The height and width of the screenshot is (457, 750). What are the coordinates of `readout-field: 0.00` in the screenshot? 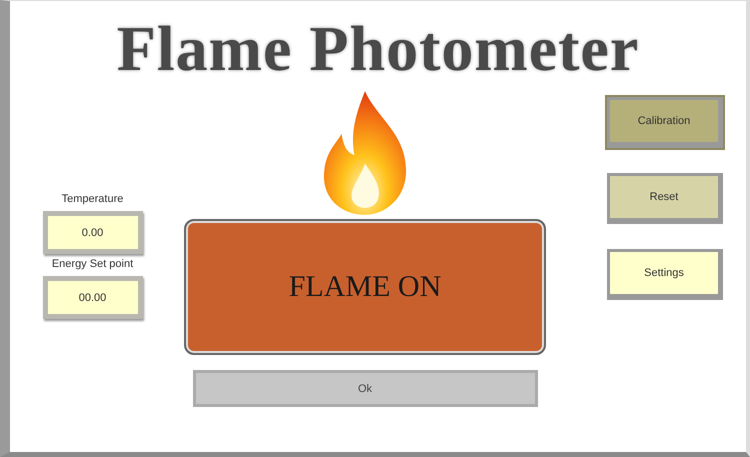 It's located at (92, 232).